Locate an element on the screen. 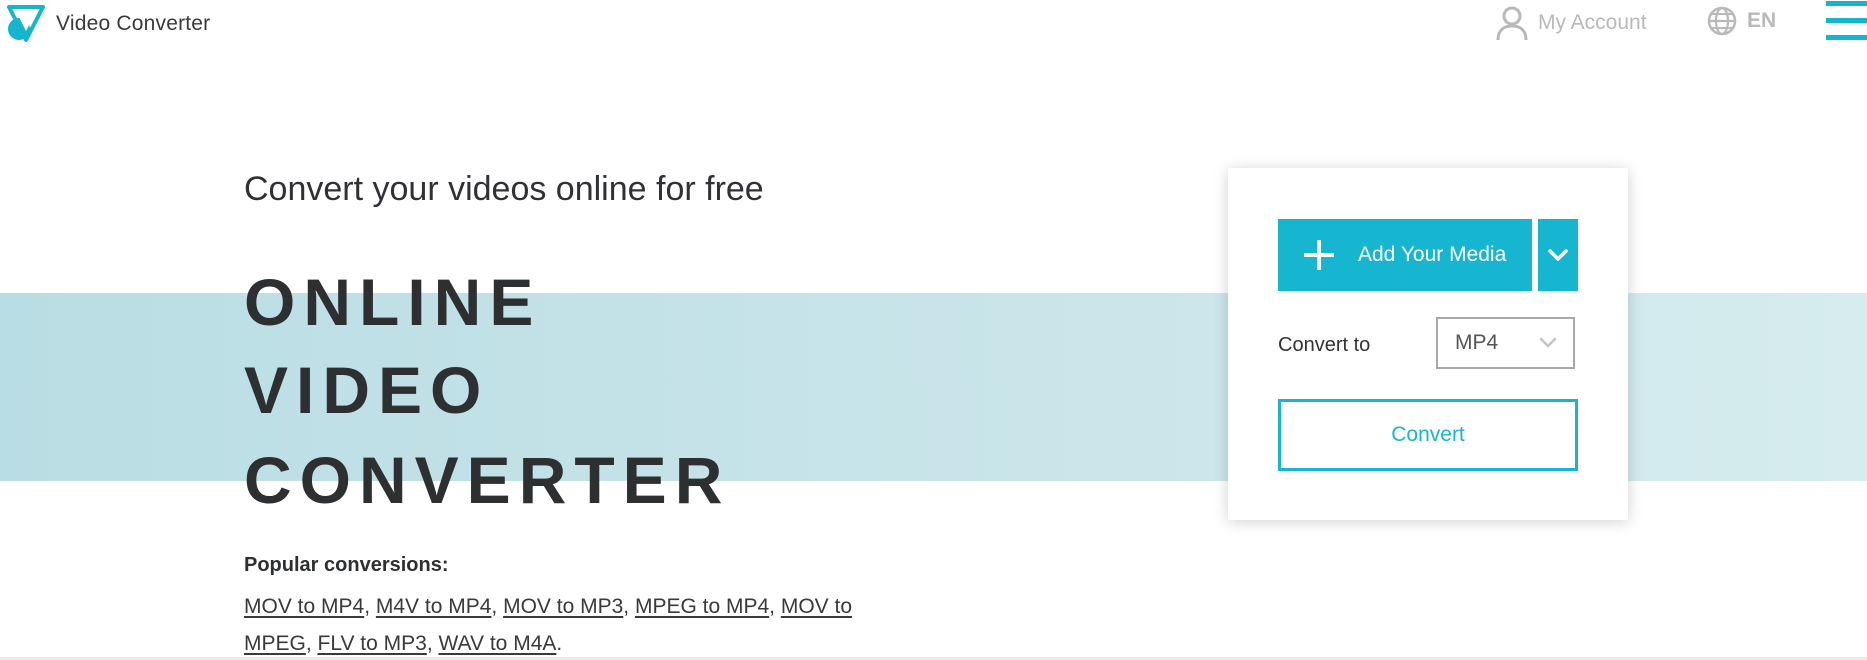 This screenshot has height=660, width=1867. globe-icon is located at coordinates (1722, 21).